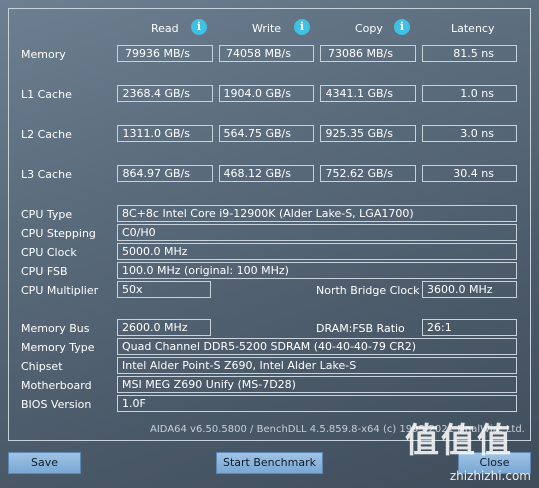 Image resolution: width=539 pixels, height=488 pixels. Describe the element at coordinates (469, 327) in the screenshot. I see `dram-fsb-ratio-value: 26:1` at that location.